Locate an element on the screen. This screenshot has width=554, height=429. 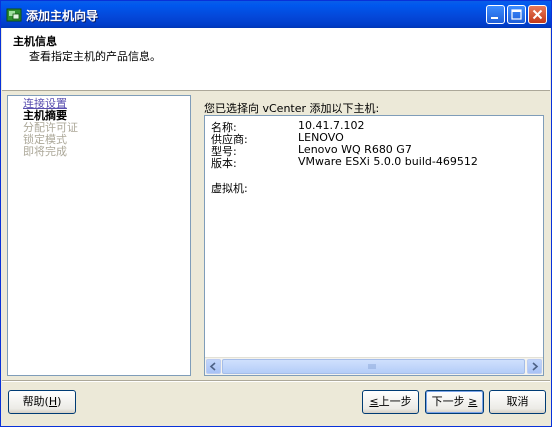
scroll-right-button is located at coordinates (534, 366).